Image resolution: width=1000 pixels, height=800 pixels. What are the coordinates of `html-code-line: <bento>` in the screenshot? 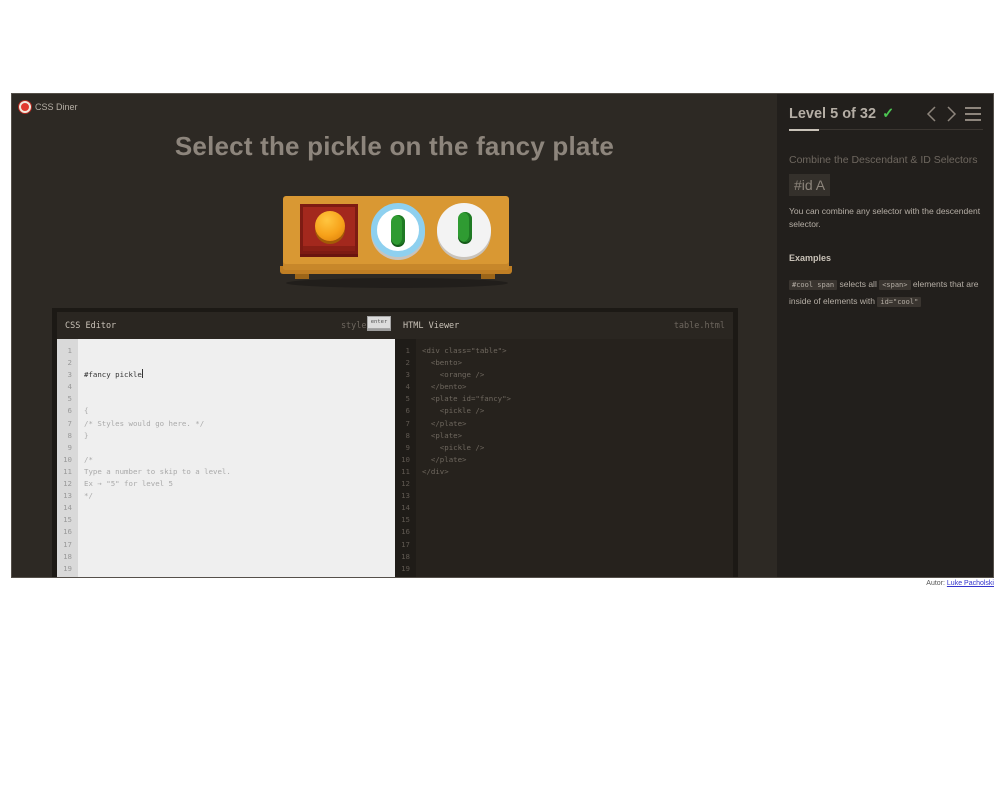 It's located at (577, 363).